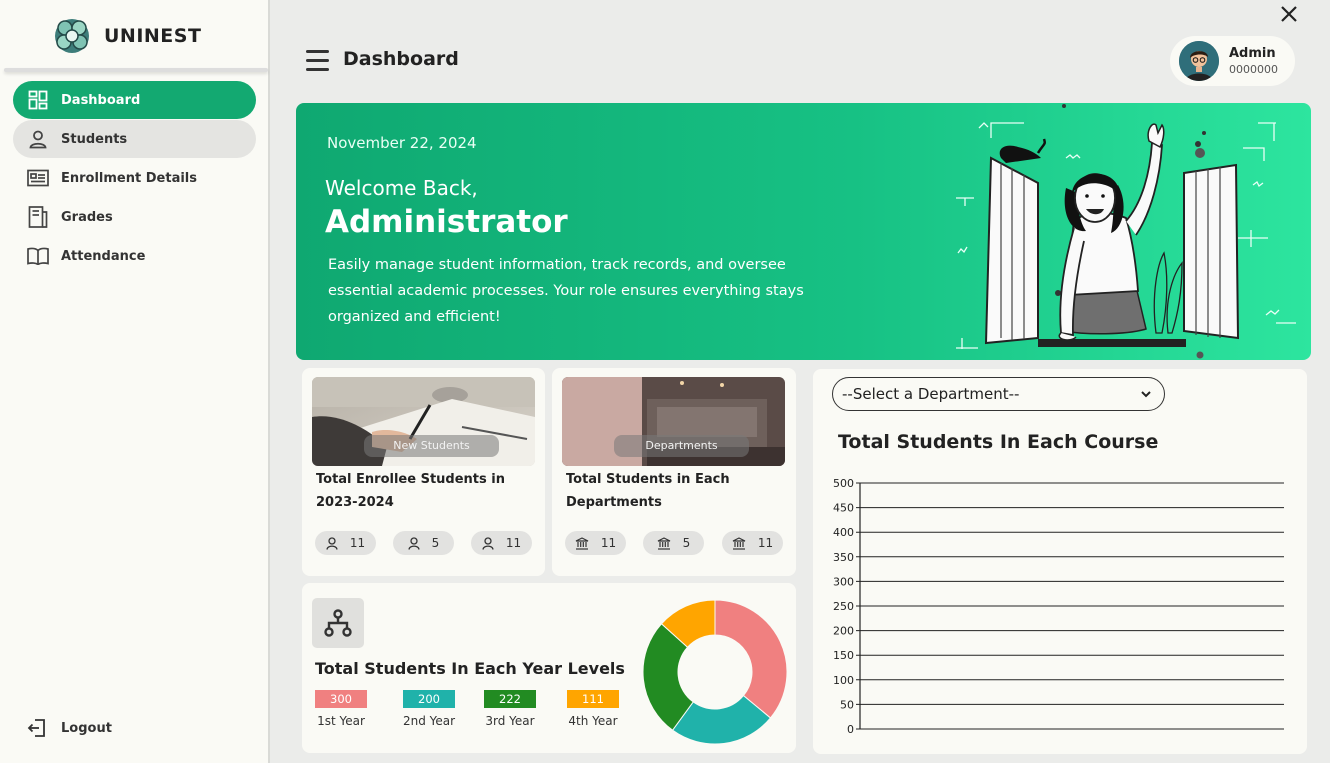  What do you see at coordinates (843, 508) in the screenshot?
I see `y-tick-label: 450` at bounding box center [843, 508].